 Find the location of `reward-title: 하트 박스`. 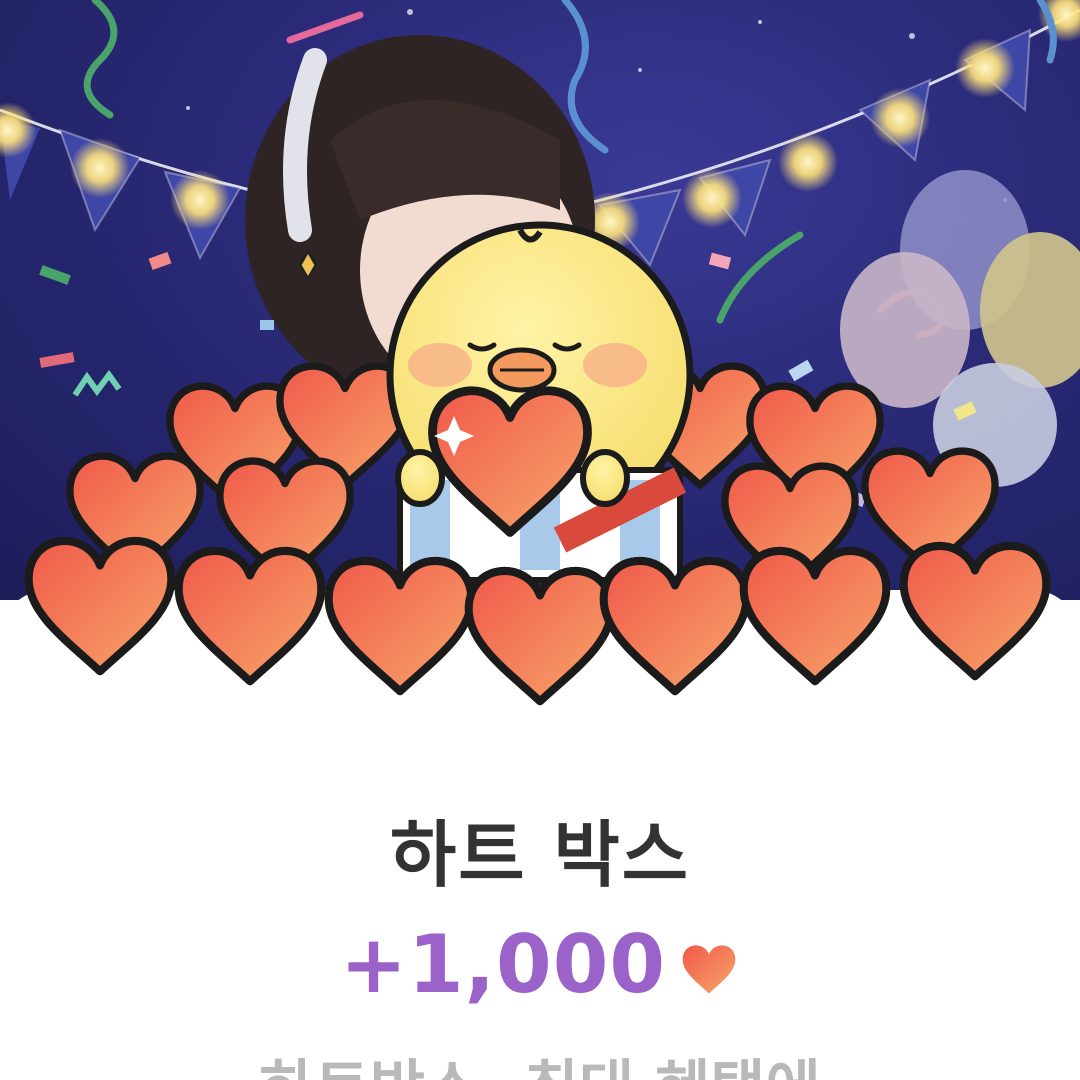

reward-title: 하트 박스 is located at coordinates (540, 855).